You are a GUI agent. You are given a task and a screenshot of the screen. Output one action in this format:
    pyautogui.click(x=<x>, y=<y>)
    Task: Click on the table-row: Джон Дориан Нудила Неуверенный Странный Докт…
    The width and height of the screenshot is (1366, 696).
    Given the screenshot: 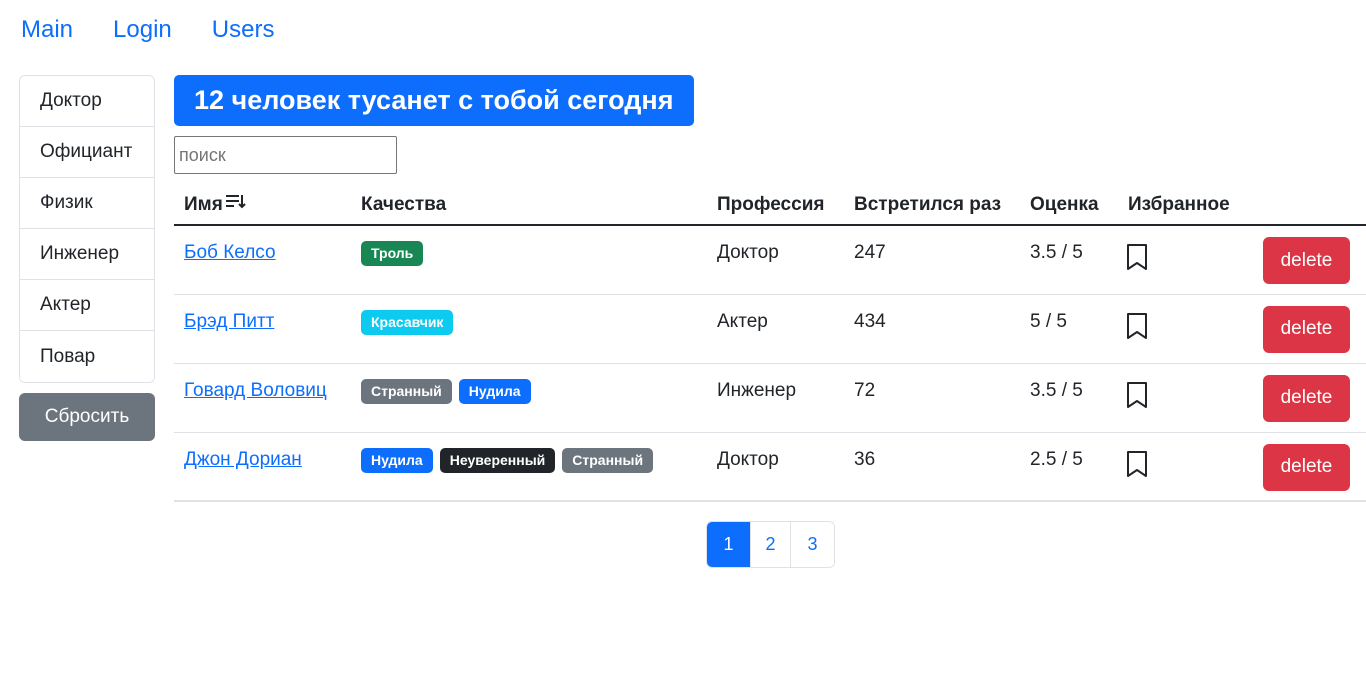 What is the action you would take?
    pyautogui.click(x=770, y=467)
    